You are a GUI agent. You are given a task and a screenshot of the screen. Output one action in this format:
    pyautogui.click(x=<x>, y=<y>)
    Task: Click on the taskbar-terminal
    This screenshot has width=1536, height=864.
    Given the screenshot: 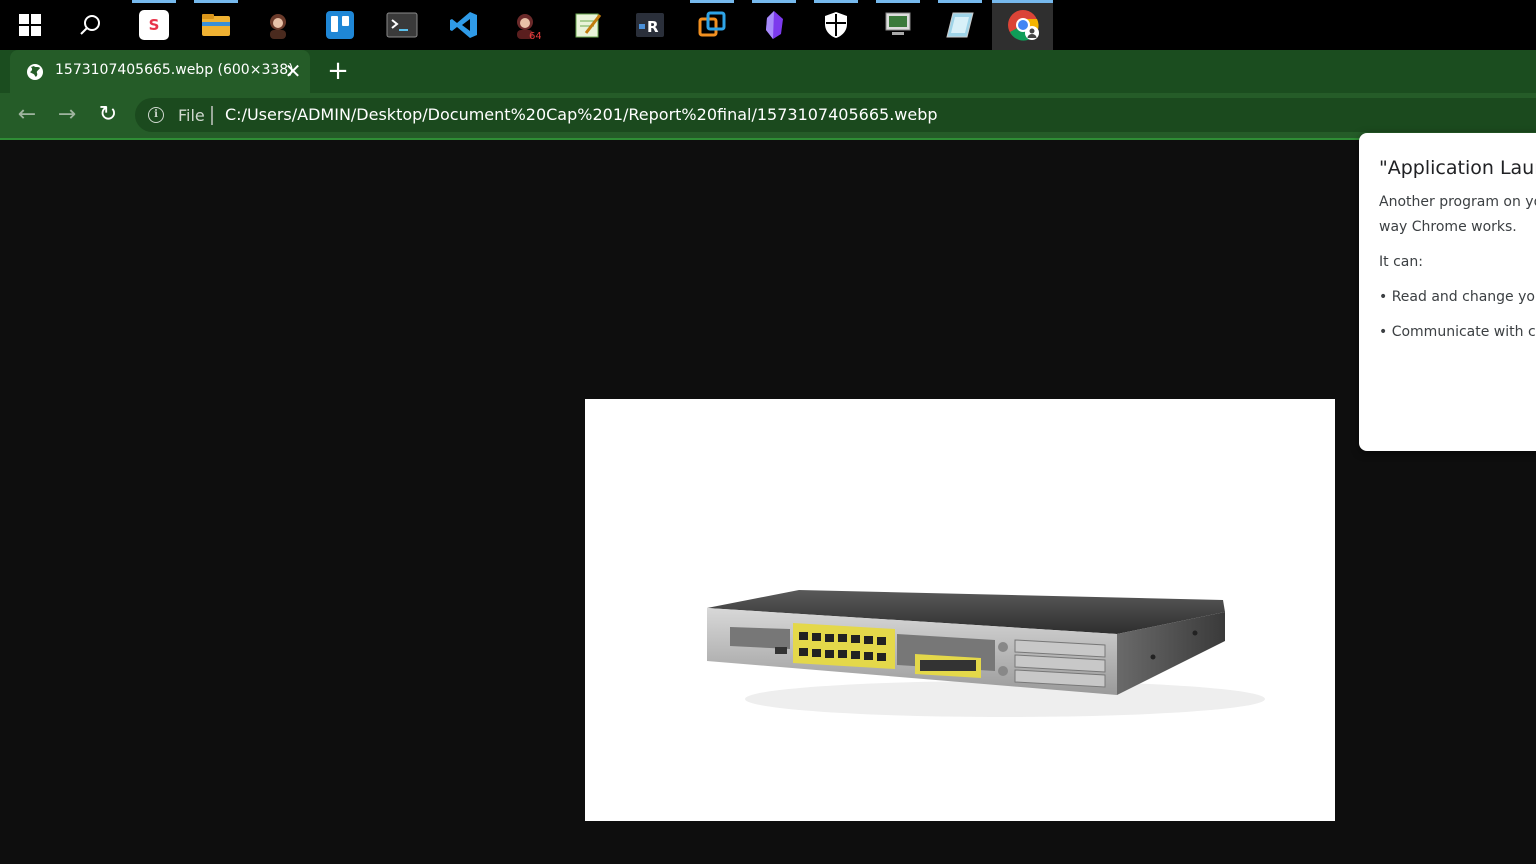 What is the action you would take?
    pyautogui.click(x=402, y=25)
    